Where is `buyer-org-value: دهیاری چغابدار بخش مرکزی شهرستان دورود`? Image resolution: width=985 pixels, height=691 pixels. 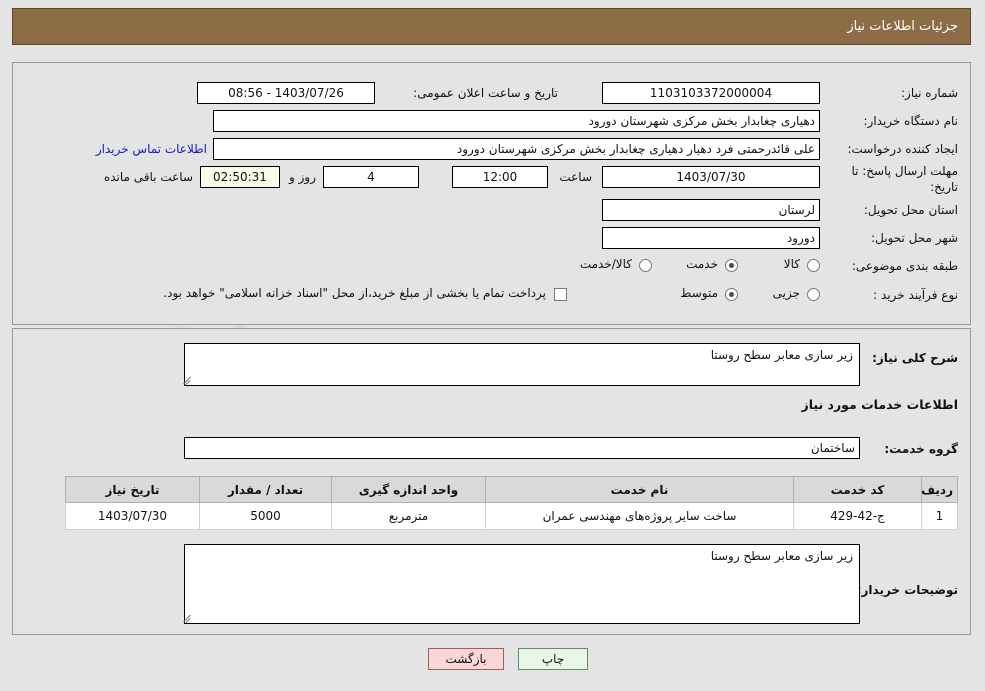 buyer-org-value: دهیاری چغابدار بخش مرکزی شهرستان دورود is located at coordinates (516, 121).